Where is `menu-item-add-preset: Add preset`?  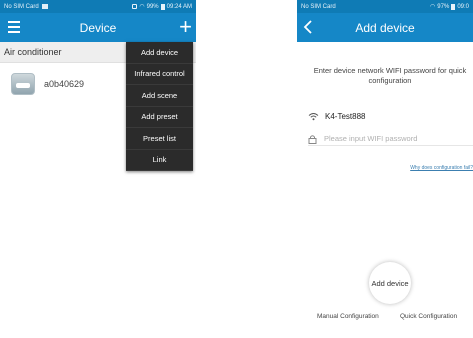
menu-item-add-preset: Add preset is located at coordinates (159, 117).